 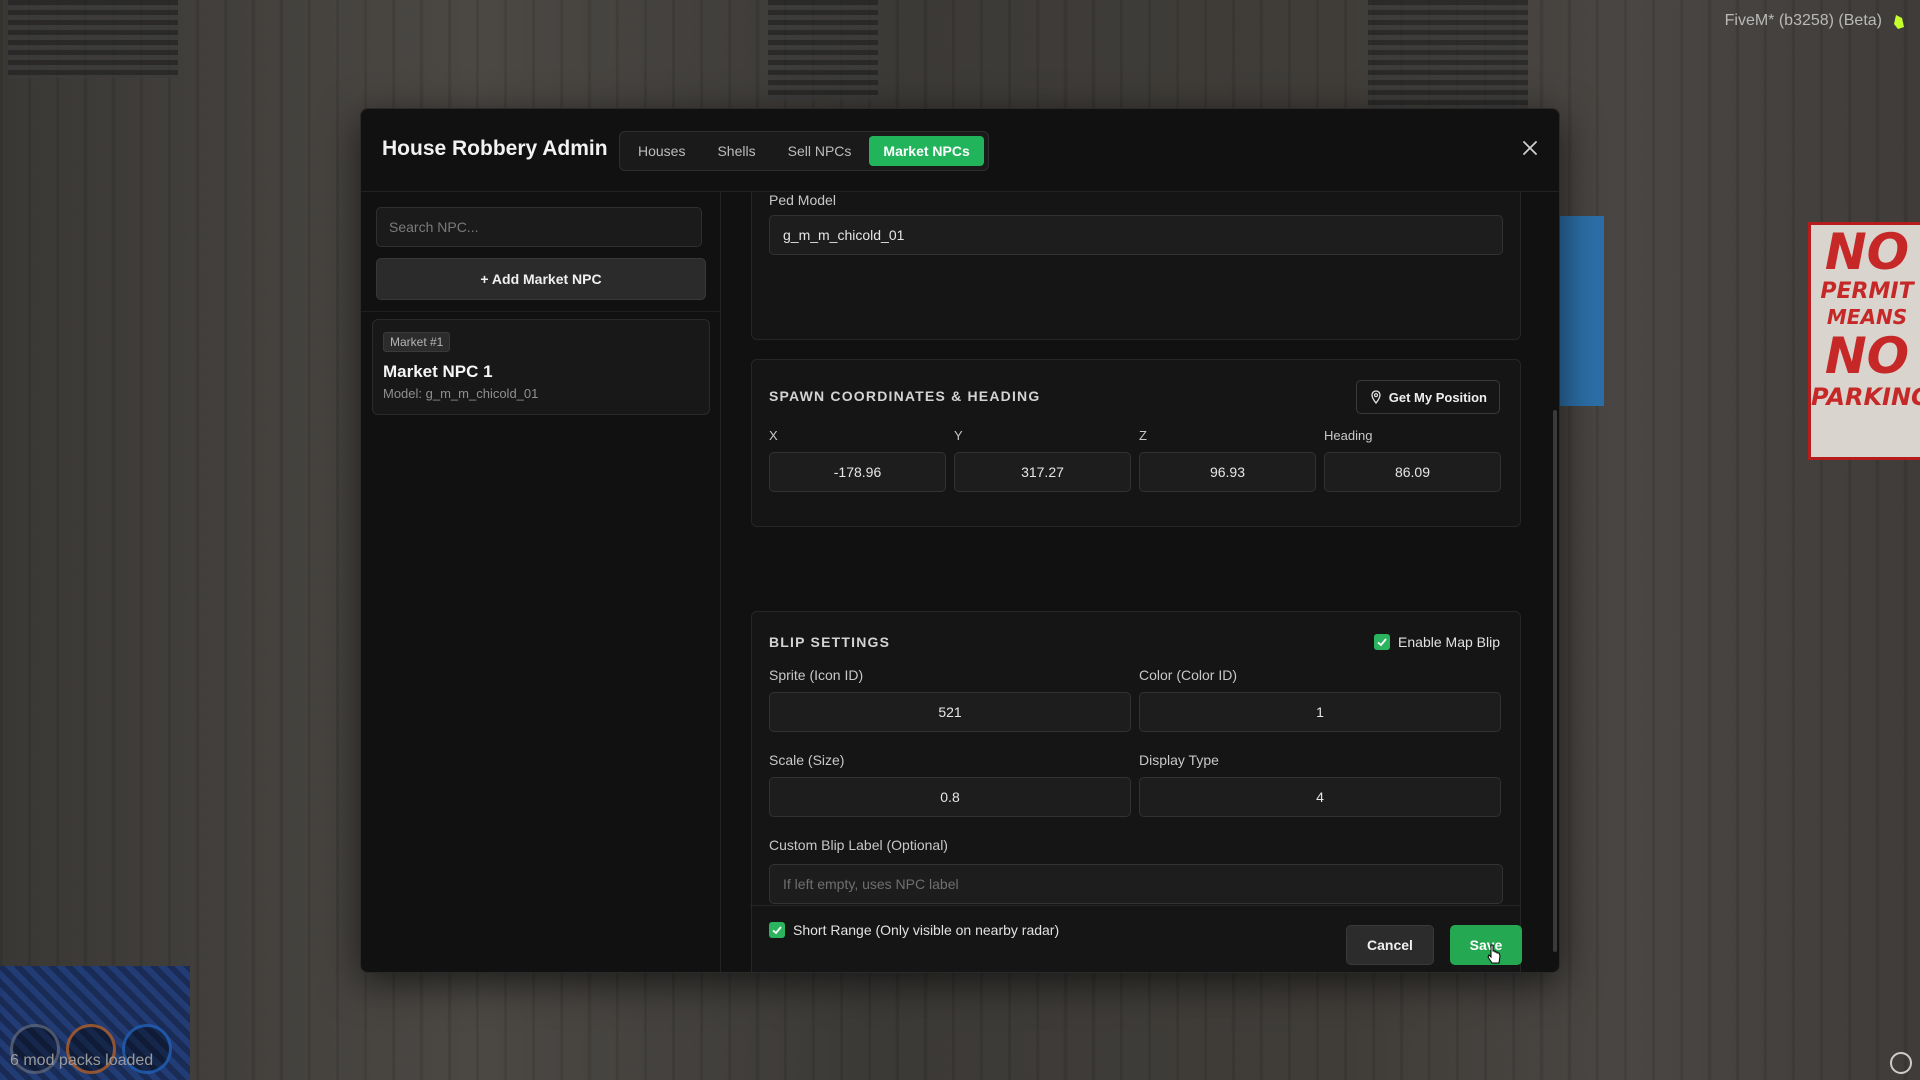 I want to click on sign-text-means: MEANS, so click(x=1867, y=317).